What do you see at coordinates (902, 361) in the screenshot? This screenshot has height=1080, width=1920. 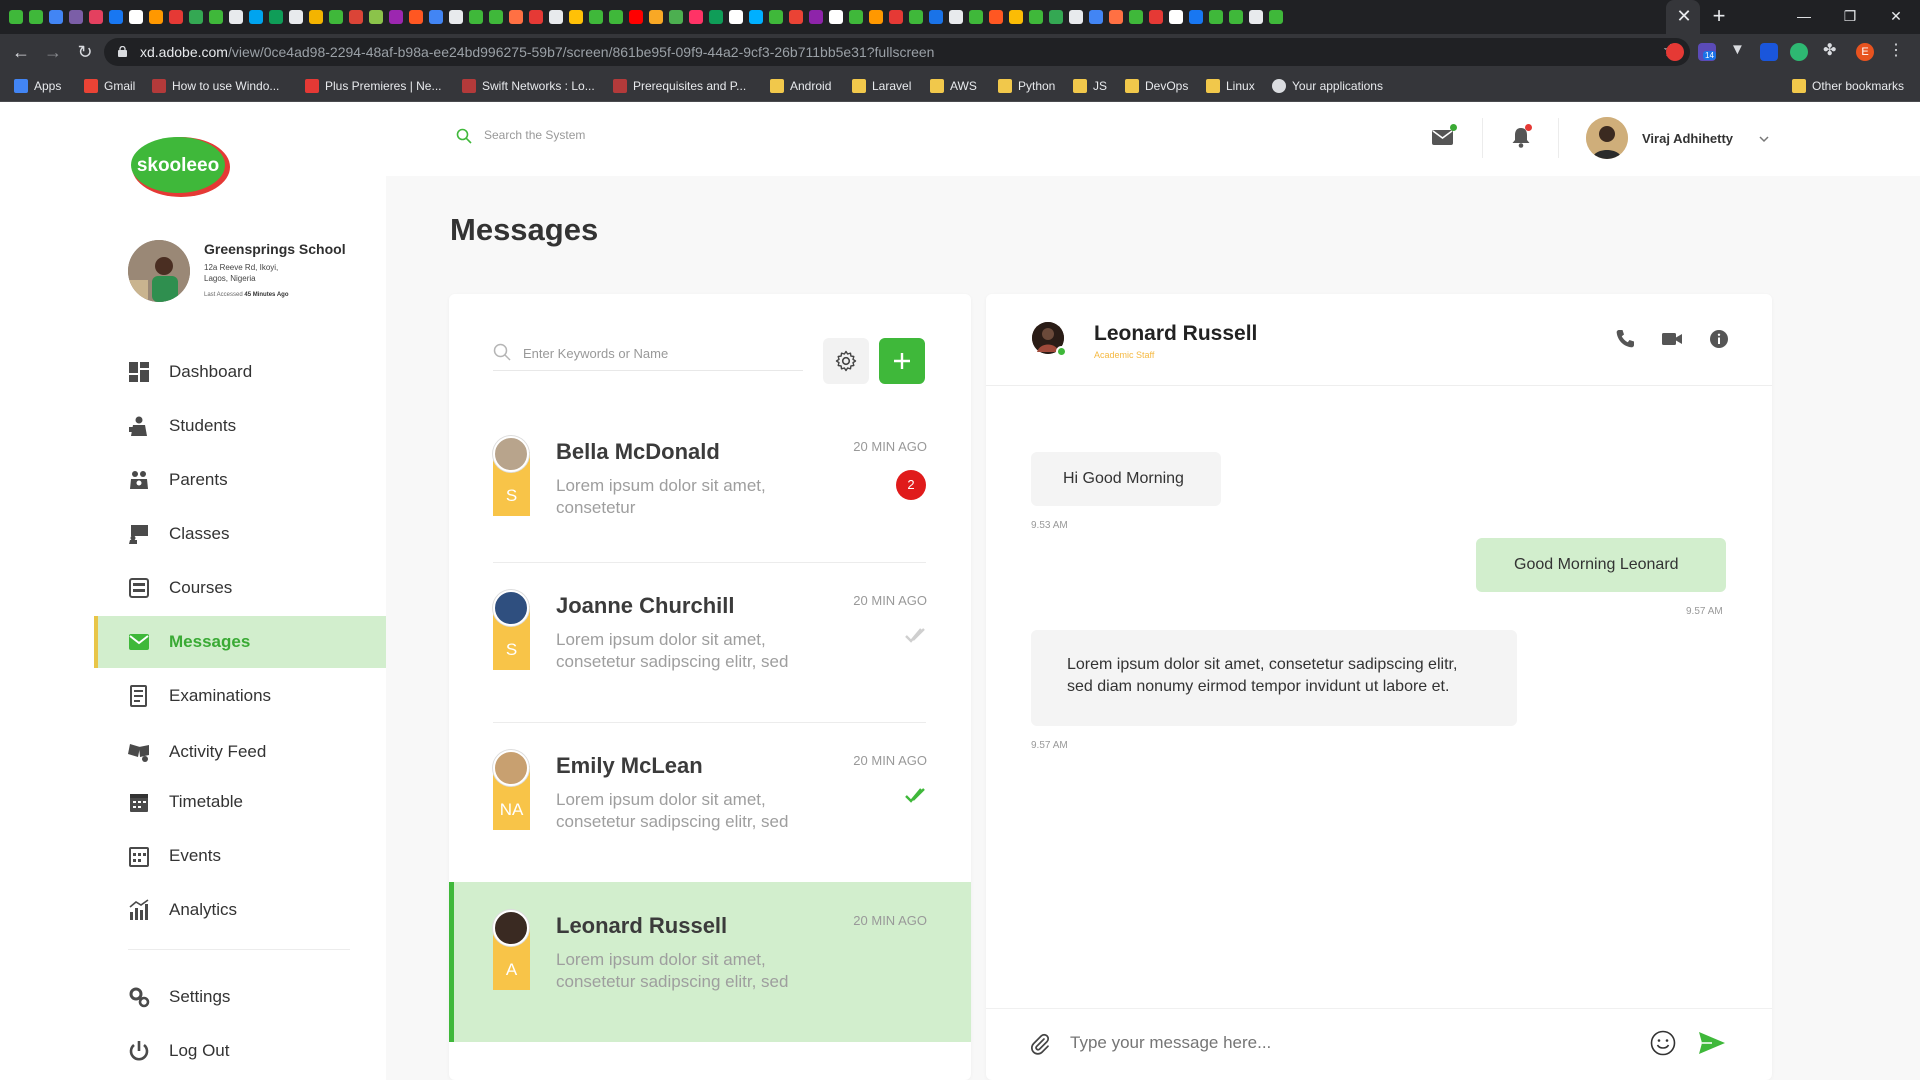 I see `new-conversation-button` at bounding box center [902, 361].